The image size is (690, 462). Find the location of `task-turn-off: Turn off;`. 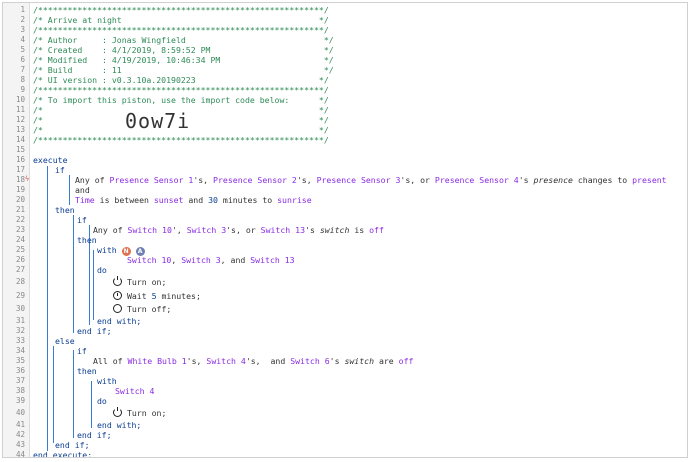

task-turn-off: Turn off; is located at coordinates (142, 309).